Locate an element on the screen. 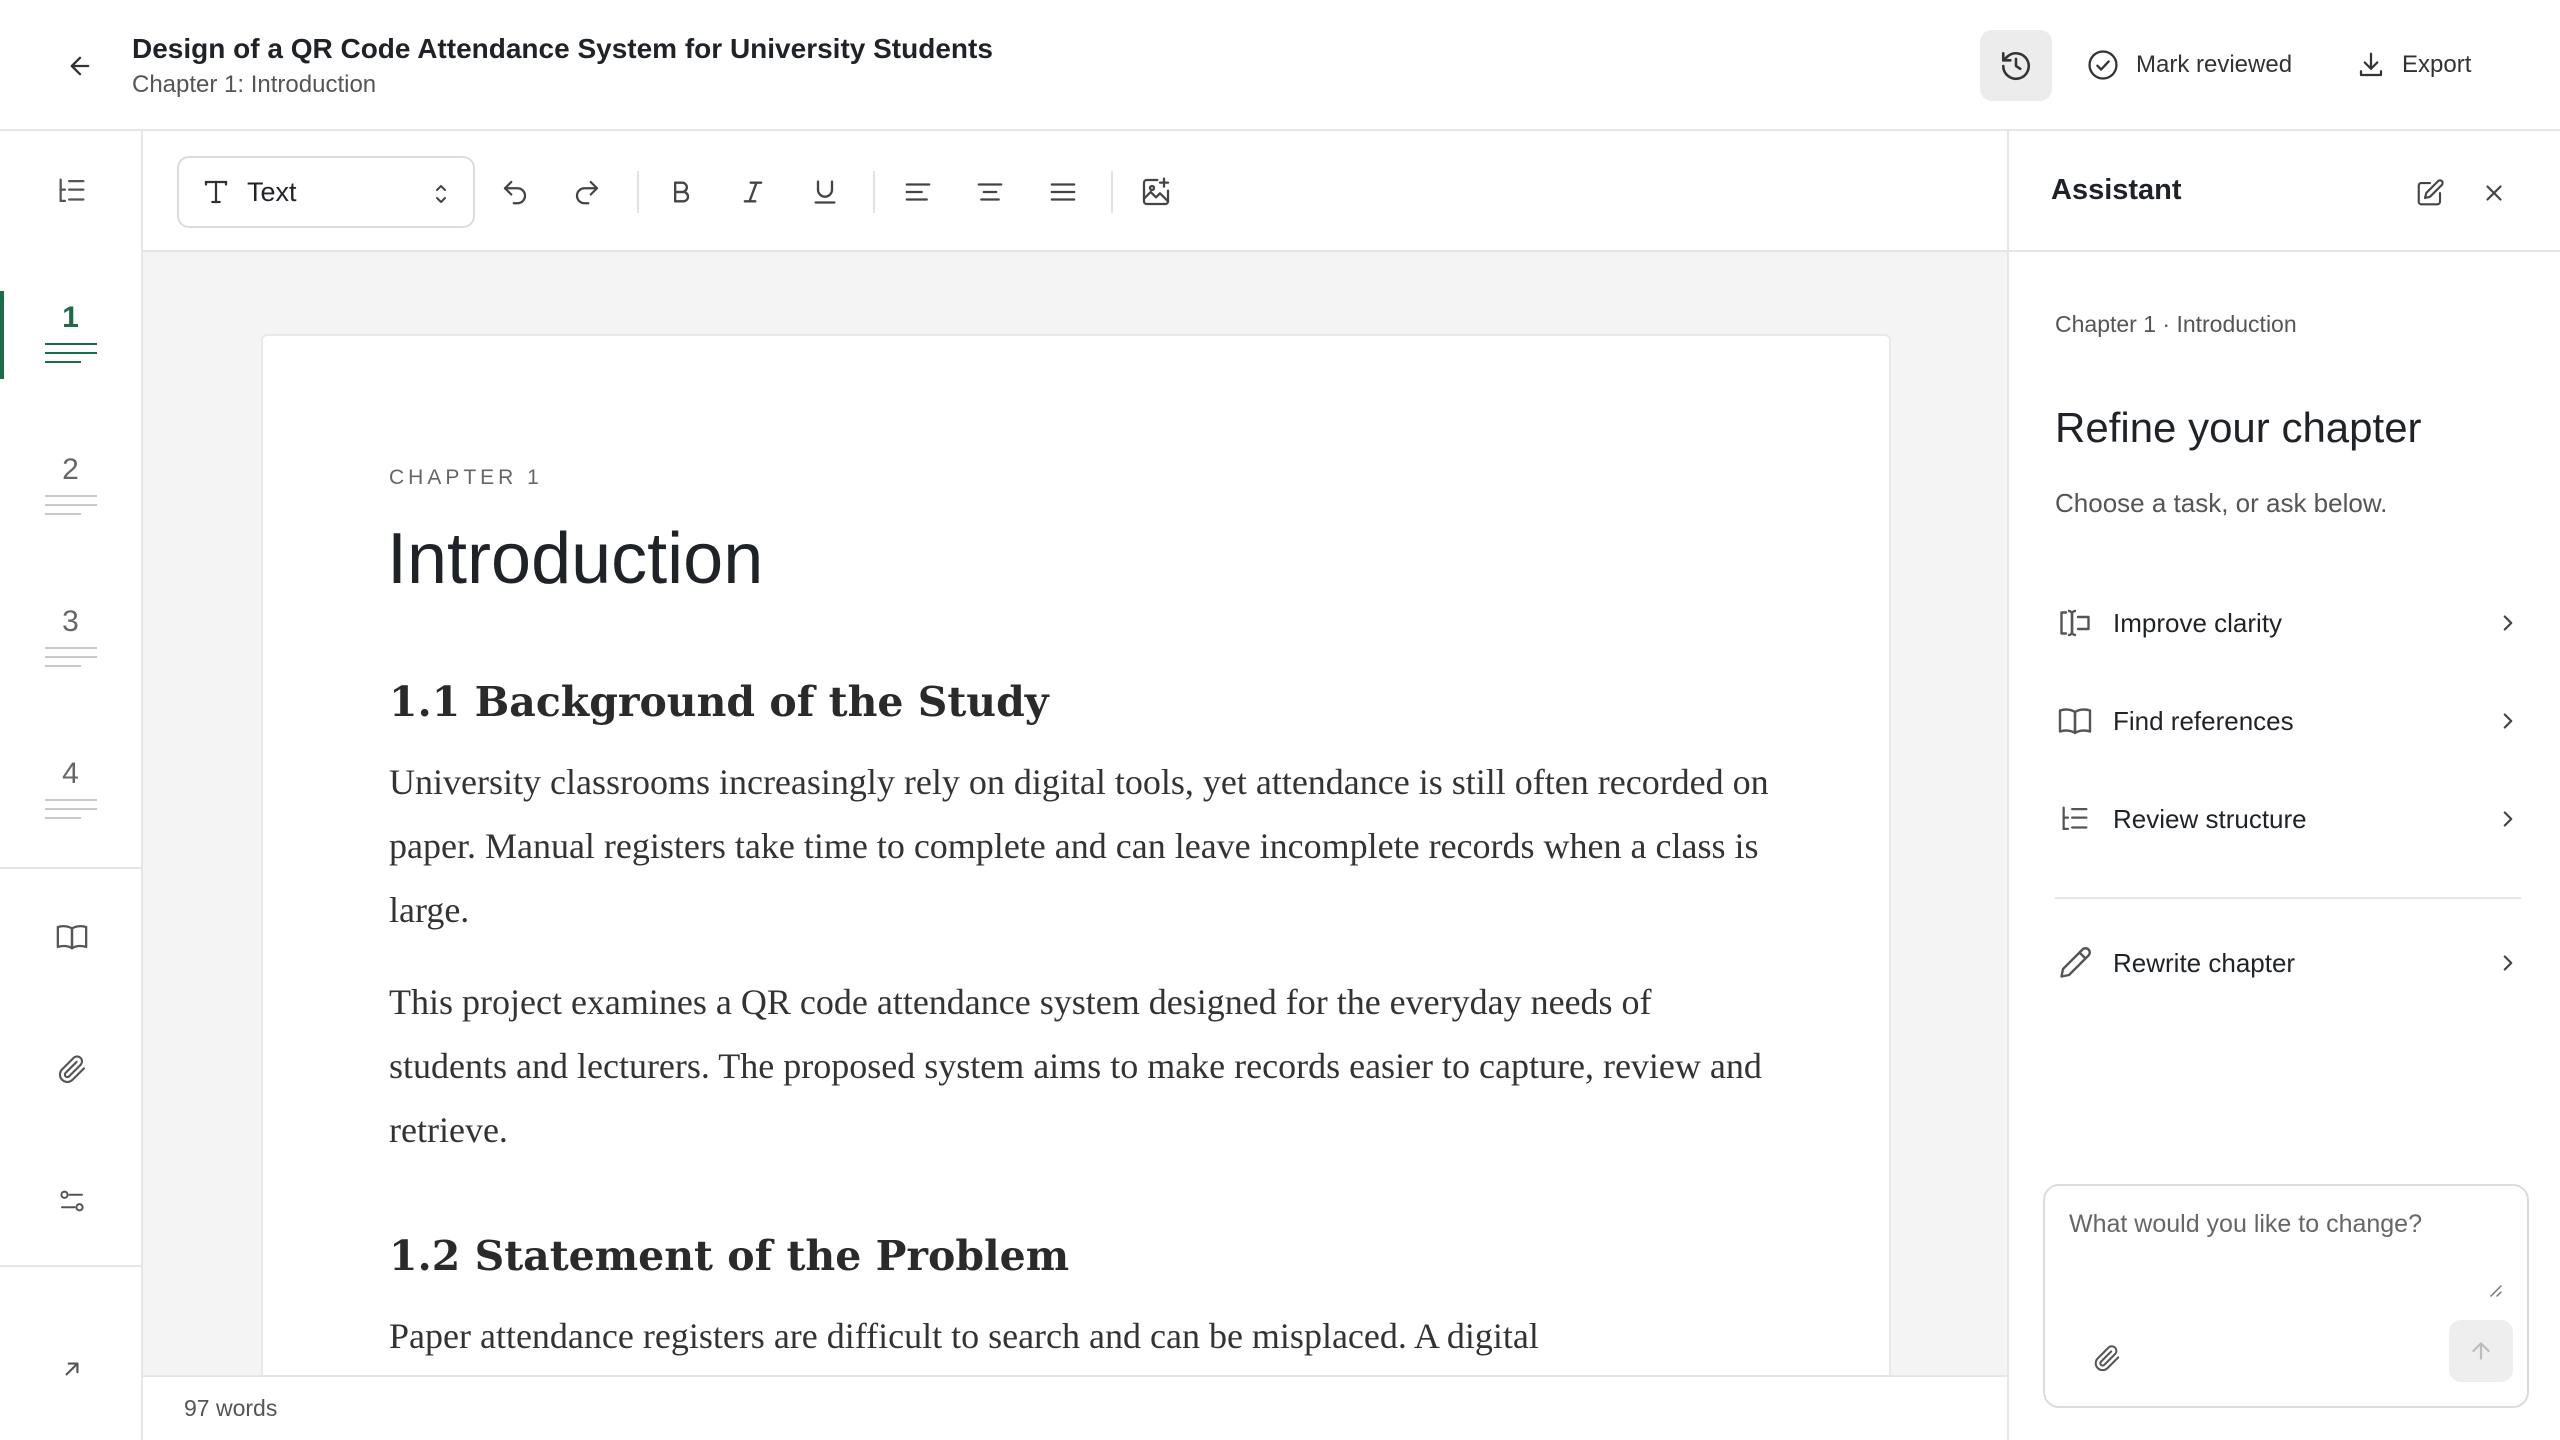  align-left-button is located at coordinates (918, 192).